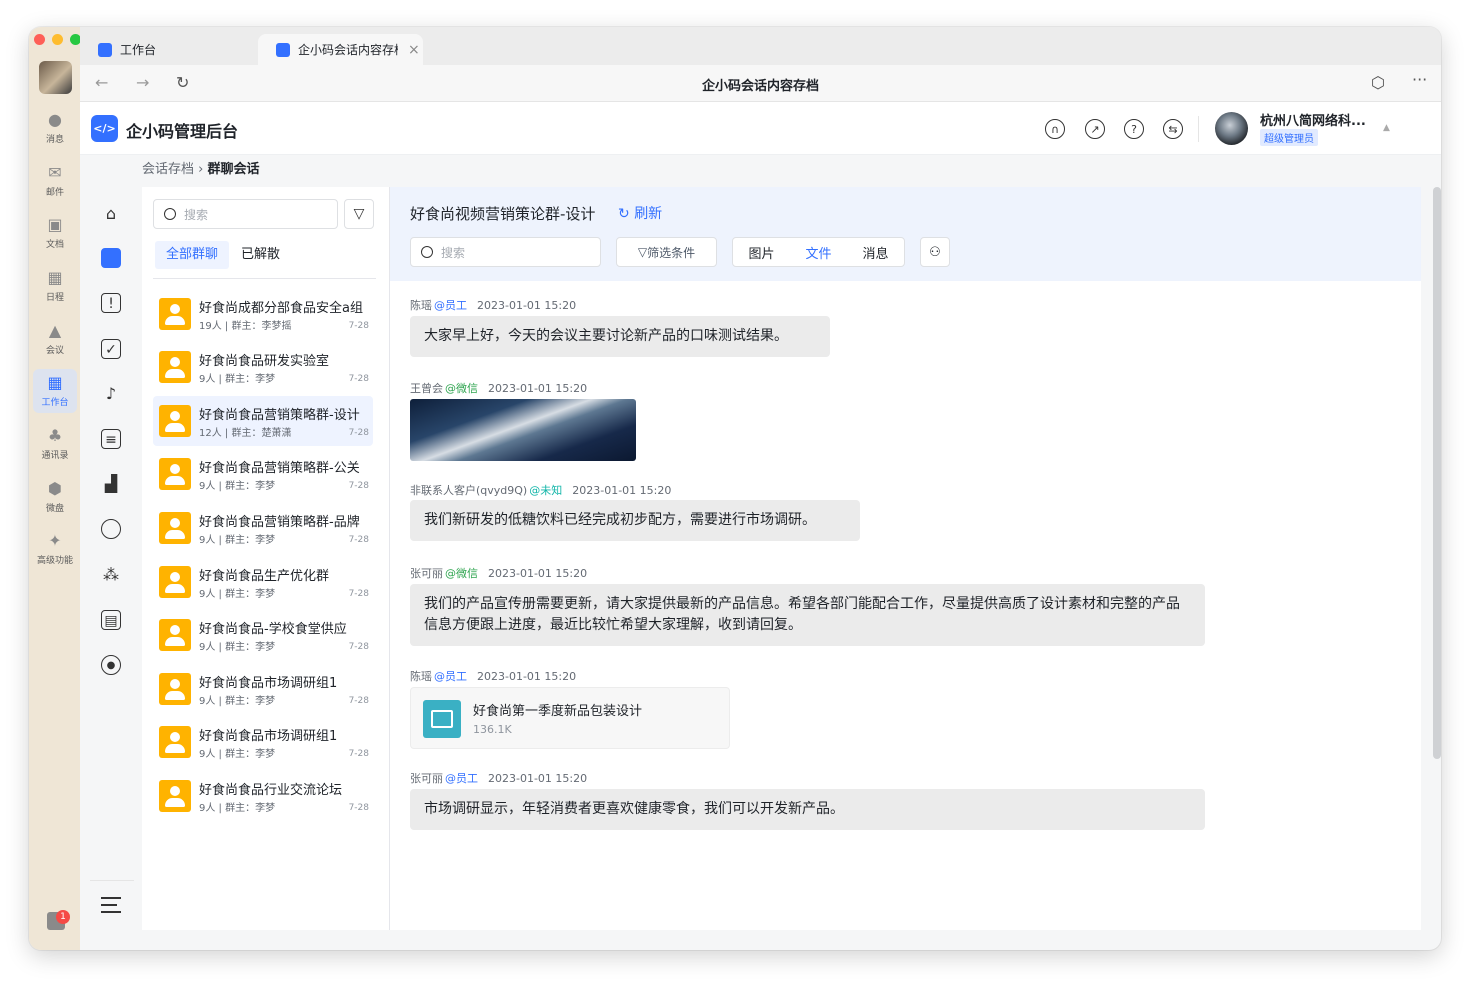 Image resolution: width=1476 pixels, height=985 pixels. I want to click on nav-item-messages: ● 消息, so click(55, 128).